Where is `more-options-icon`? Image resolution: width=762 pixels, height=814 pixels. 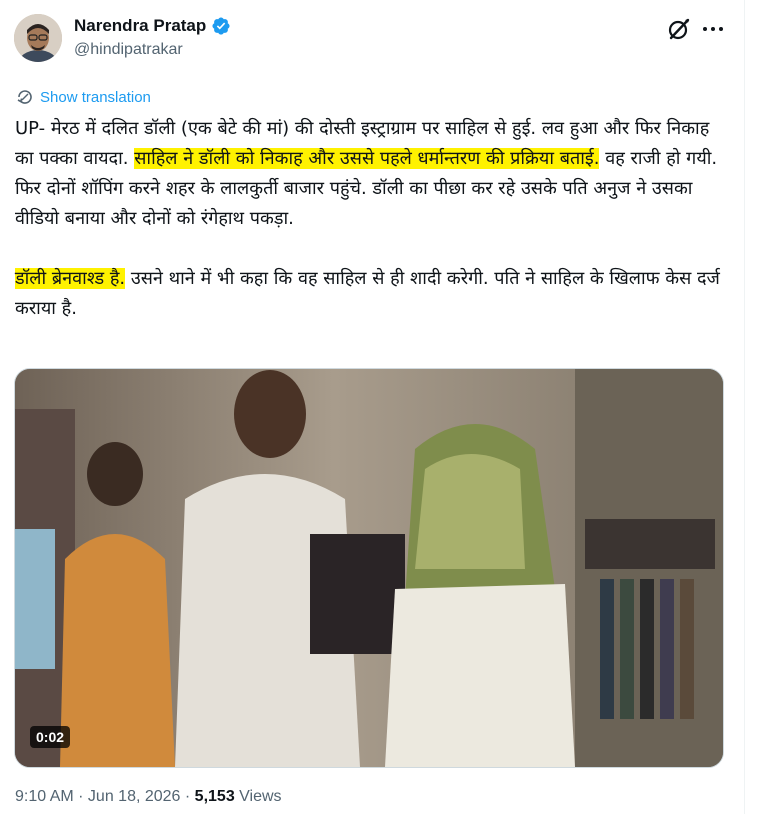 more-options-icon is located at coordinates (713, 29).